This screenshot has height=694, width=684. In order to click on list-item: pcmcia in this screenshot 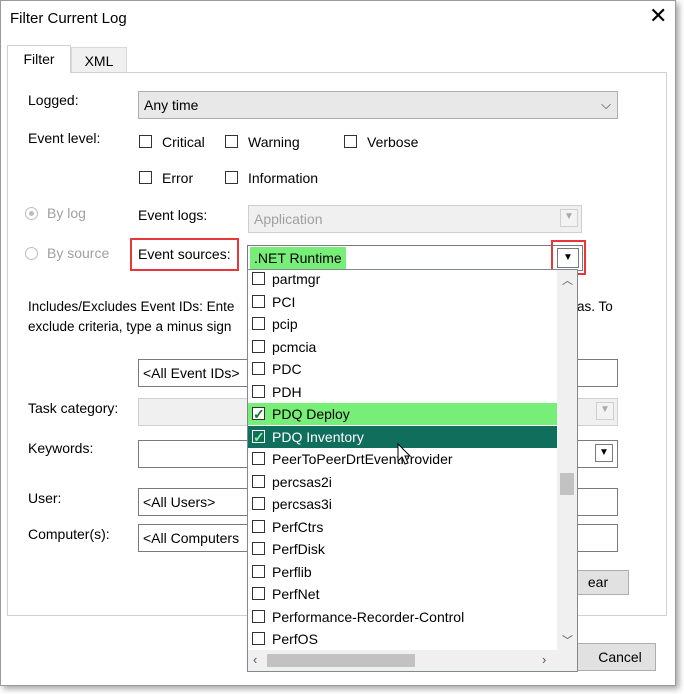, I will do `click(402, 347)`.